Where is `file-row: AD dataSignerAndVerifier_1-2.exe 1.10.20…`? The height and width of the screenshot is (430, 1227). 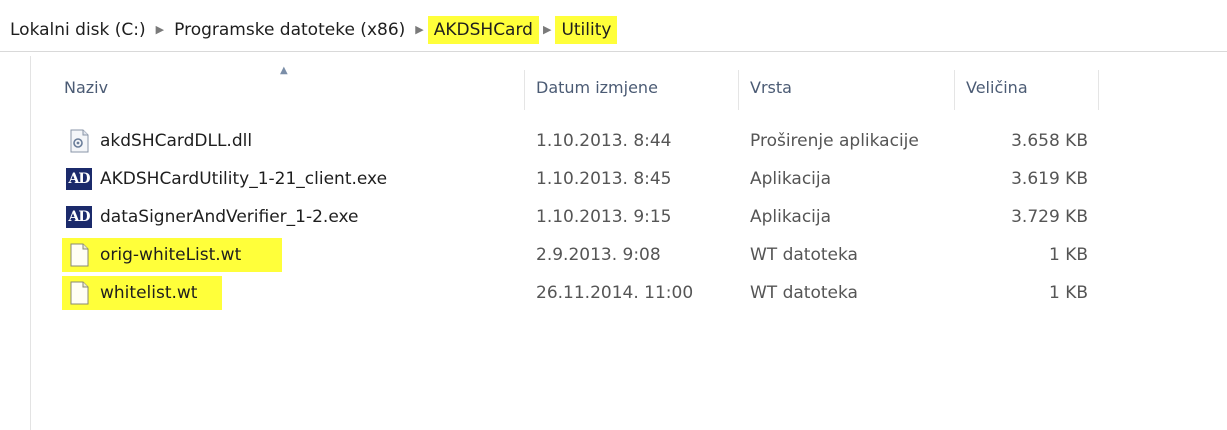 file-row: AD dataSignerAndVerifier_1-2.exe 1.10.20… is located at coordinates (575, 217).